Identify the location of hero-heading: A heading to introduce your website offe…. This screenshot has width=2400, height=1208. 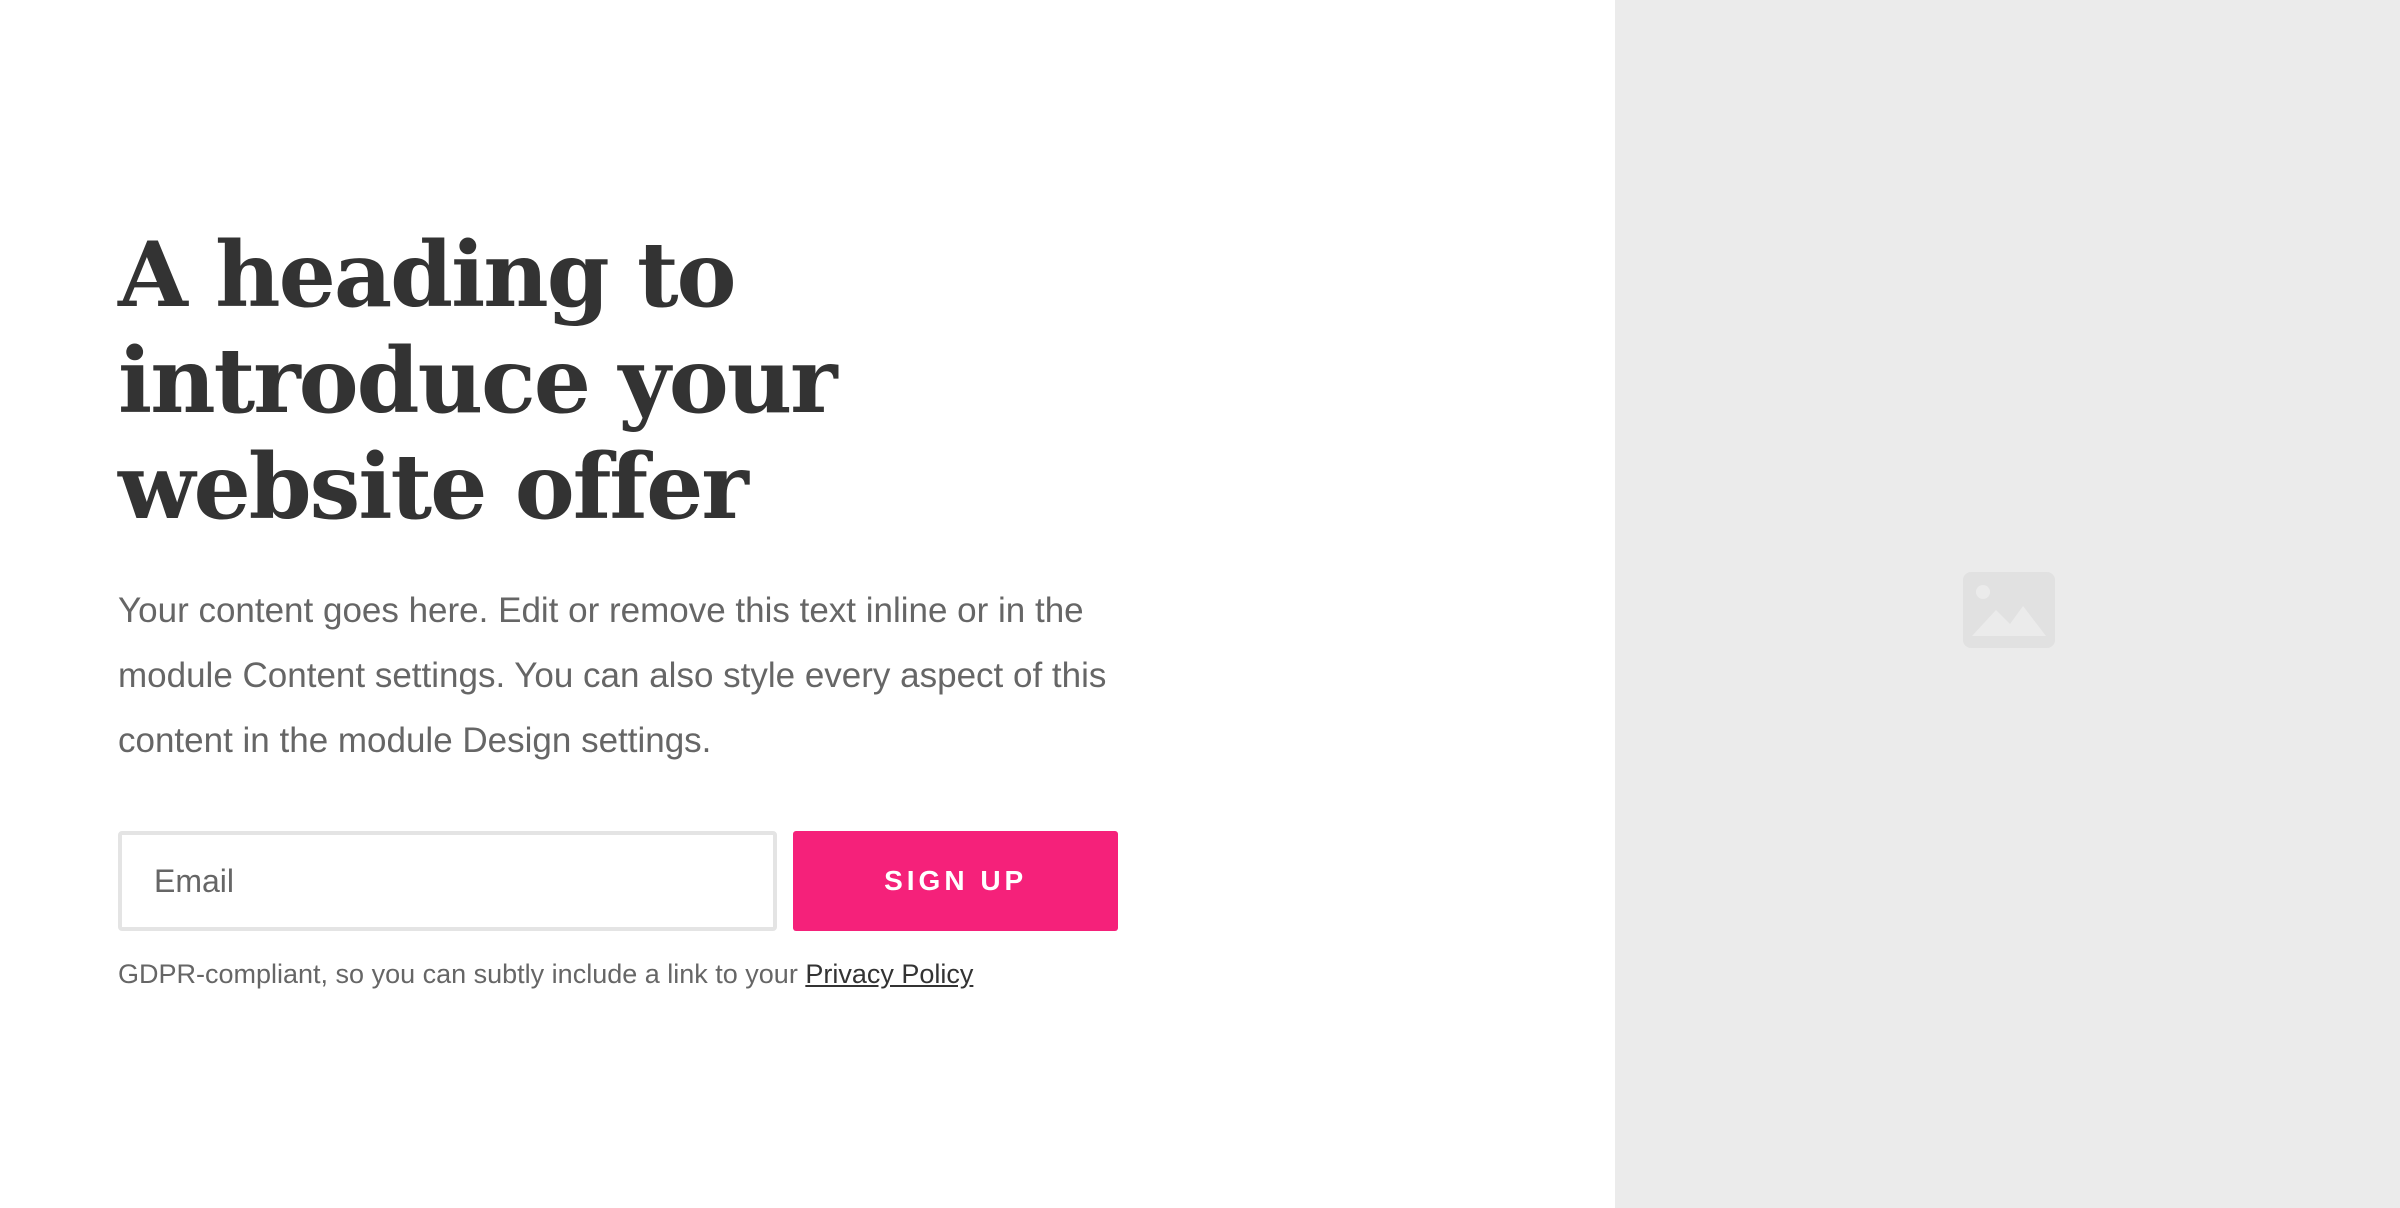
(478, 381).